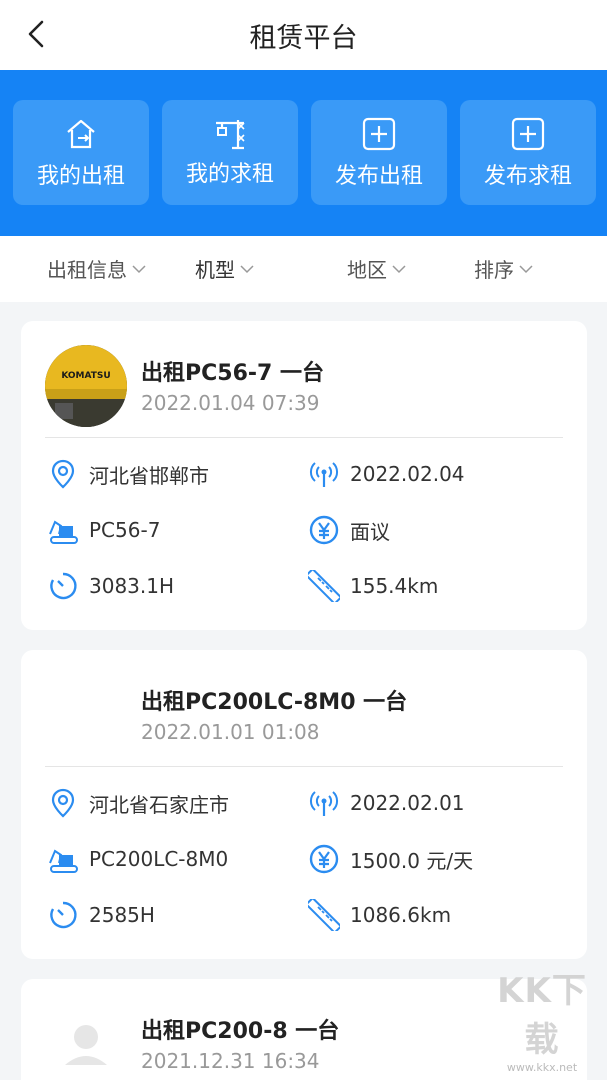 This screenshot has width=607, height=1080. I want to click on brand-logo-text: KOMATSU, so click(85, 376).